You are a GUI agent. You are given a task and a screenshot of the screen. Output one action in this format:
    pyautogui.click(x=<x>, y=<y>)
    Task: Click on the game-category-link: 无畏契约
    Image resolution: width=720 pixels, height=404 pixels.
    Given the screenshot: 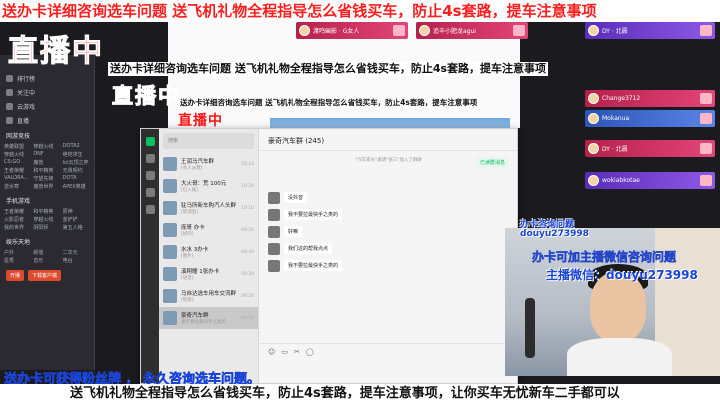 What is the action you would take?
    pyautogui.click(x=76, y=170)
    